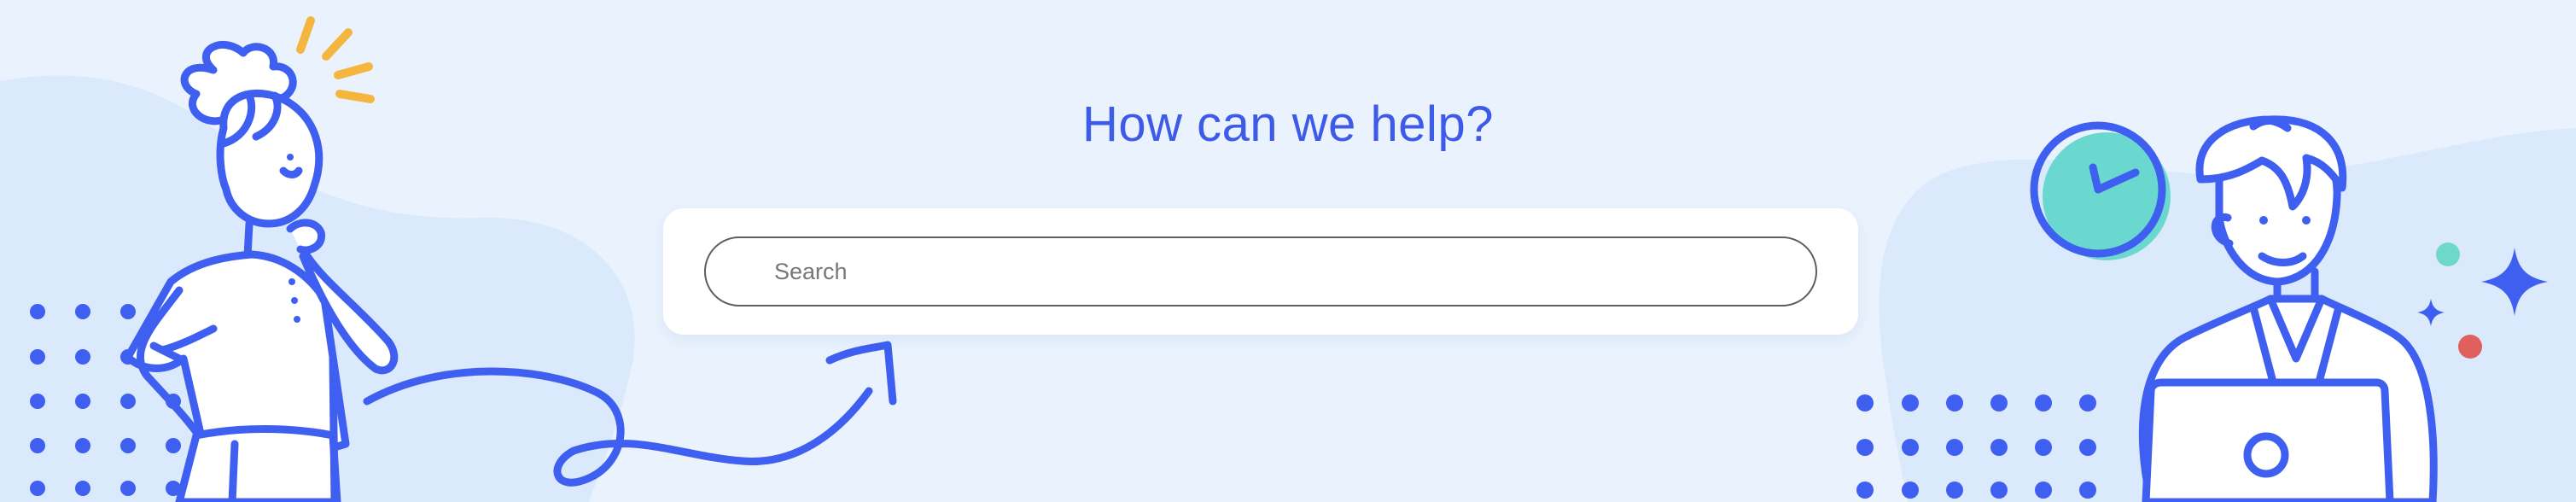 This screenshot has height=502, width=2576. What do you see at coordinates (1277, 271) in the screenshot?
I see `search-input` at bounding box center [1277, 271].